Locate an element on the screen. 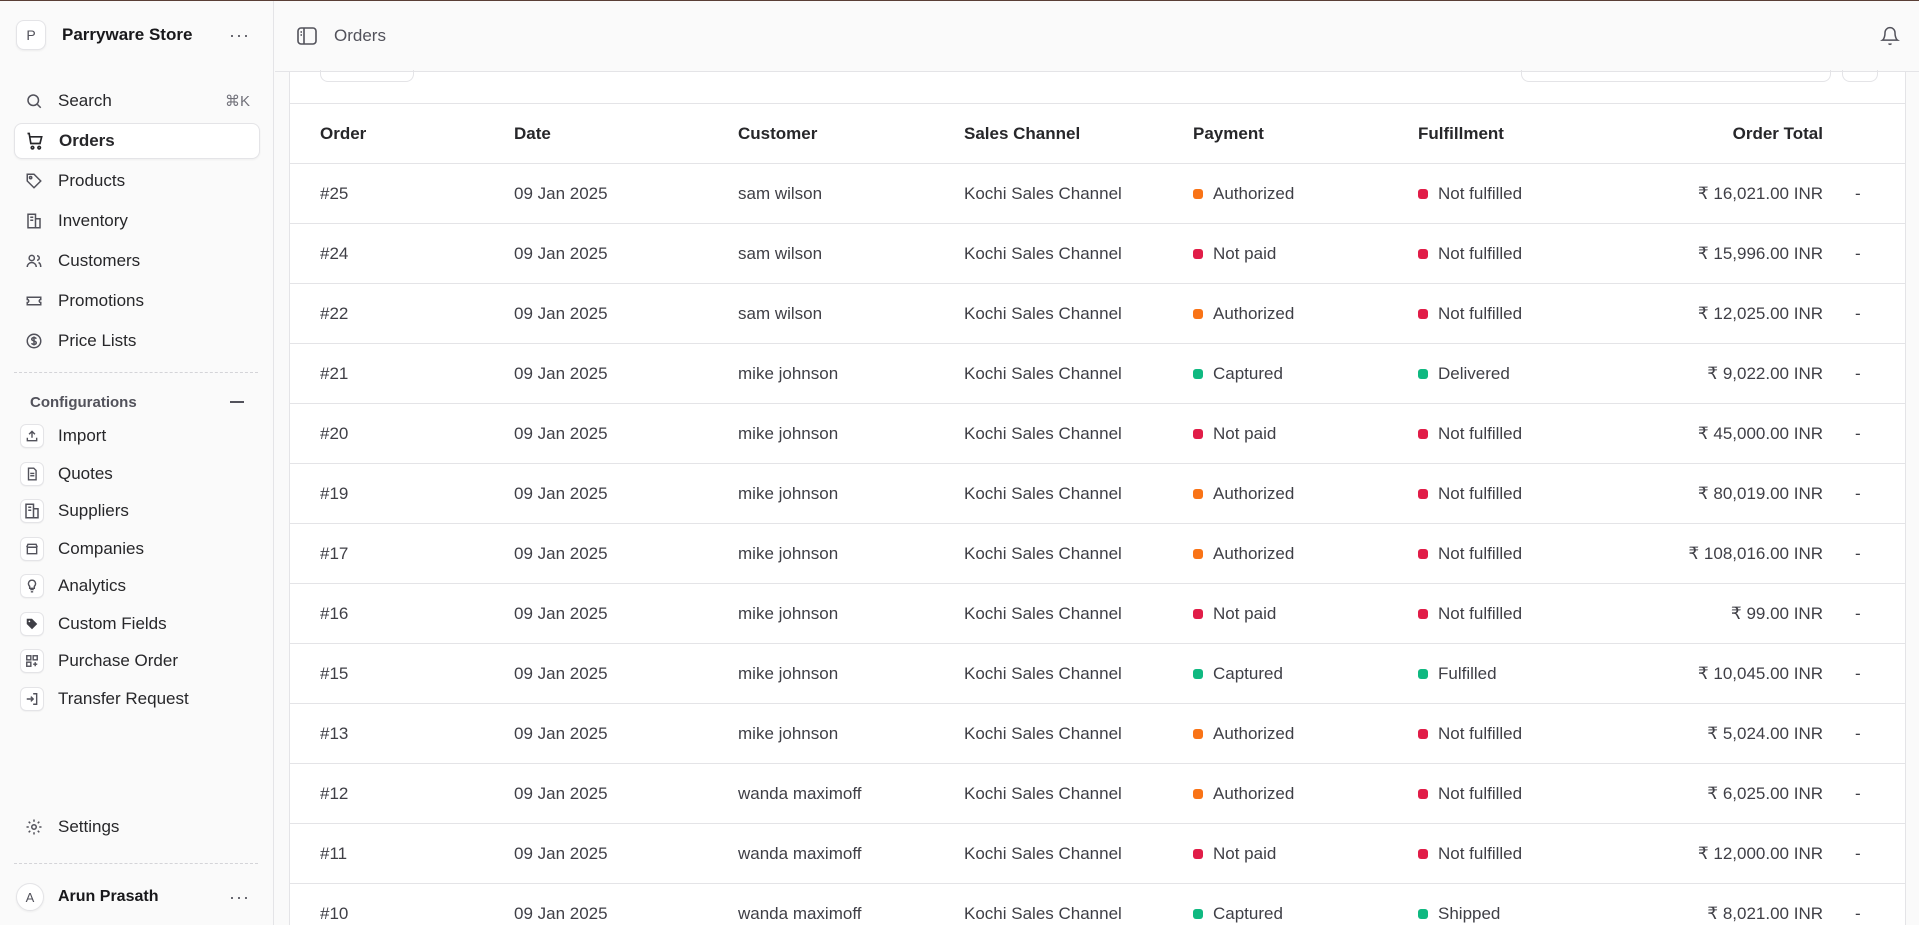  store-switcher: P Parryware Store ··· is located at coordinates (136, 35).